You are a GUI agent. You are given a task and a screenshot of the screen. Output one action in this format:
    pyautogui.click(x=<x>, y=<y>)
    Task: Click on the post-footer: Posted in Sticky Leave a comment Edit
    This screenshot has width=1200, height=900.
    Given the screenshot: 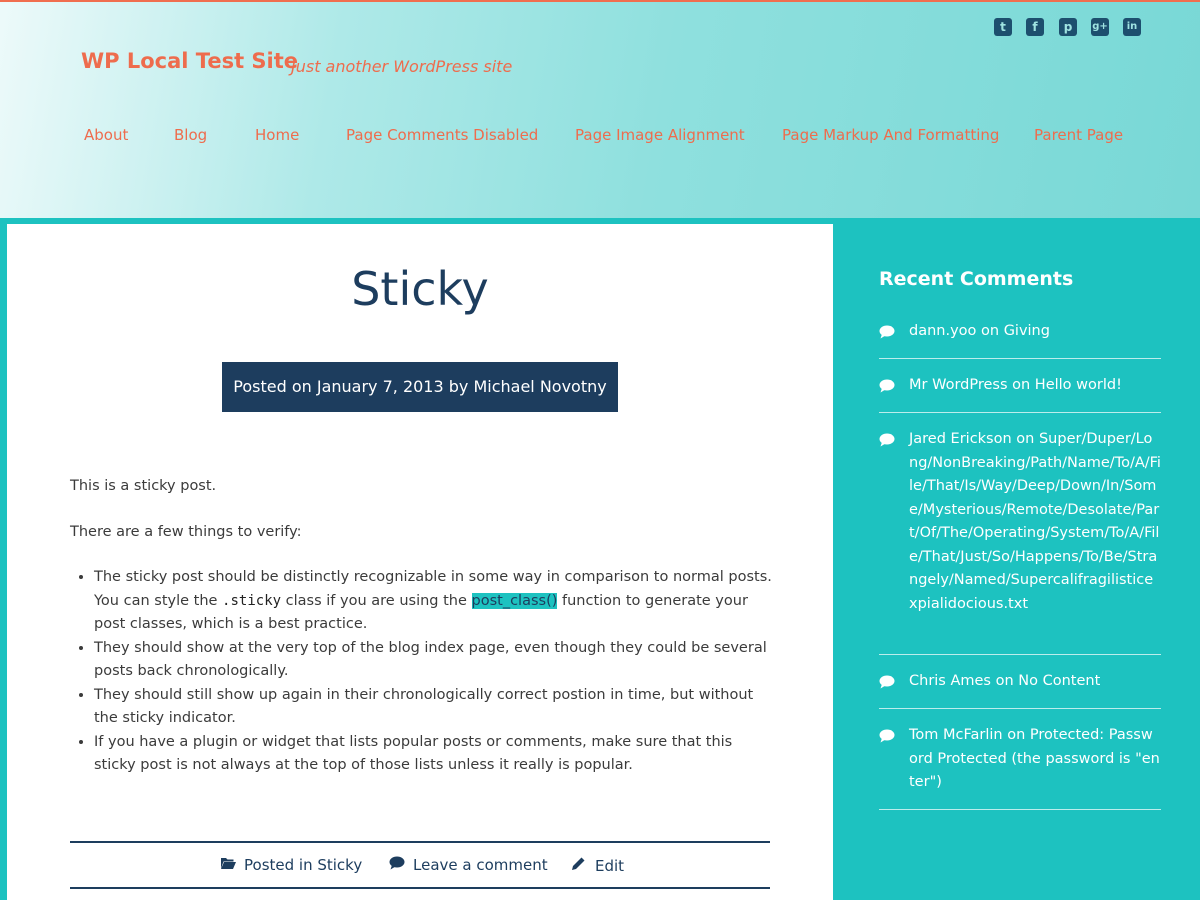 What is the action you would take?
    pyautogui.click(x=420, y=865)
    